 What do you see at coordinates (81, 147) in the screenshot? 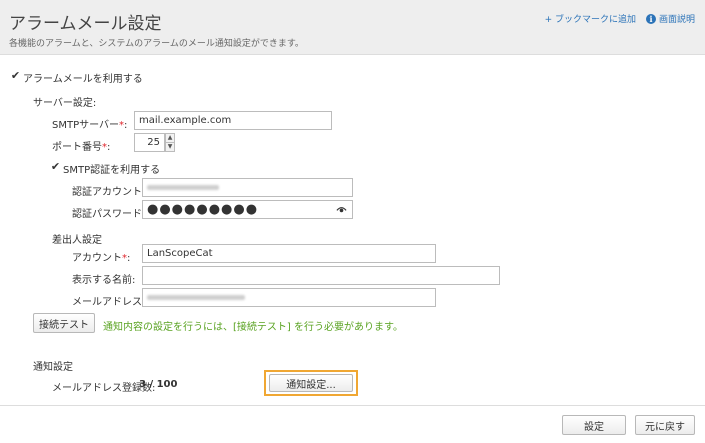
I see `port-label: ポート番号*:` at bounding box center [81, 147].